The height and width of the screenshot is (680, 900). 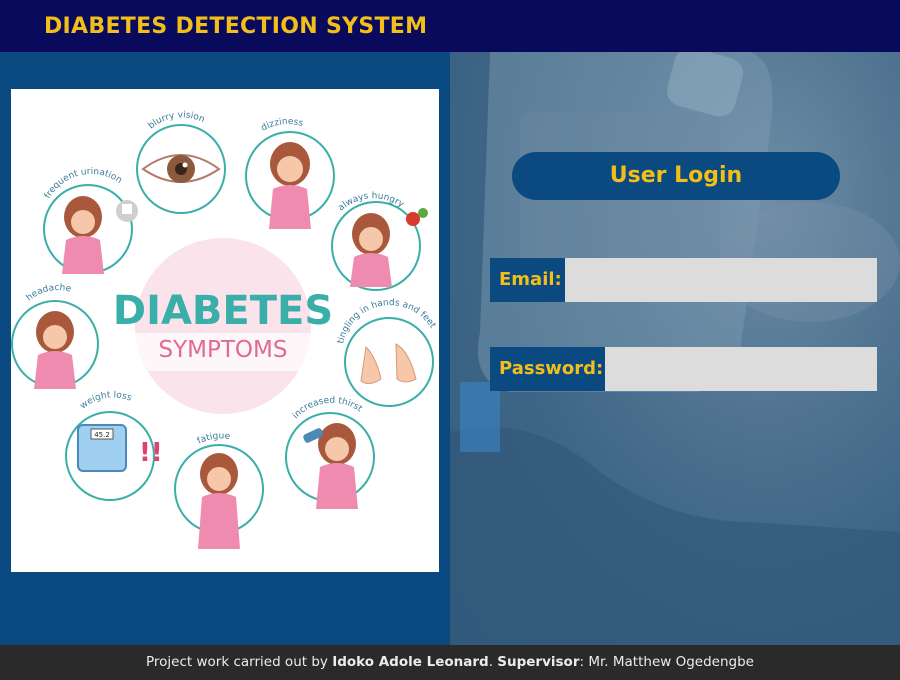 I want to click on infographic-title: DIABETES, so click(x=223, y=311).